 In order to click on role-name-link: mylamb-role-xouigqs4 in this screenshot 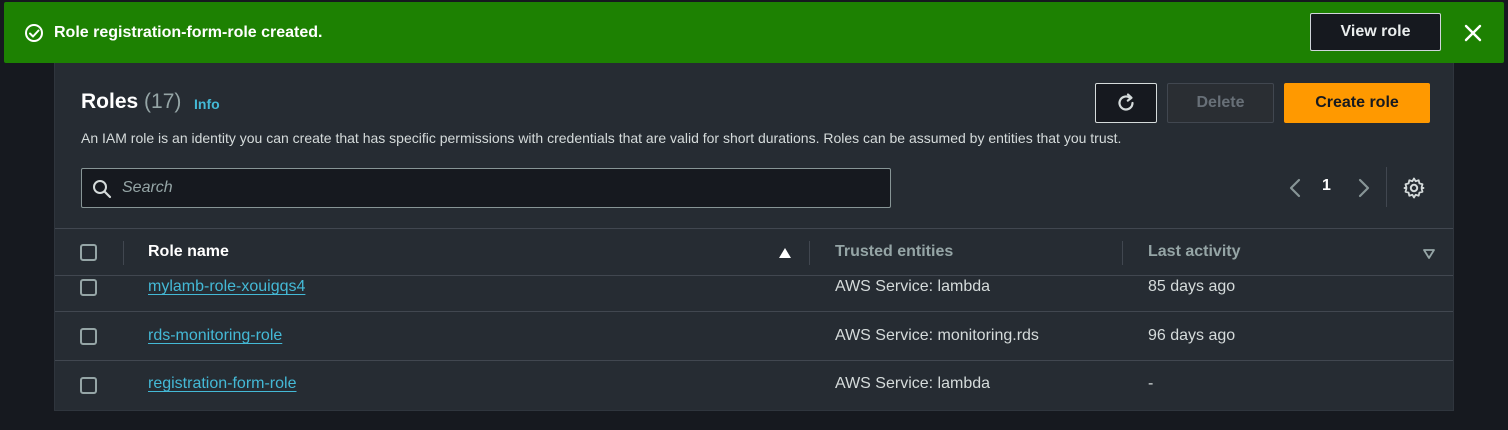, I will do `click(226, 287)`.